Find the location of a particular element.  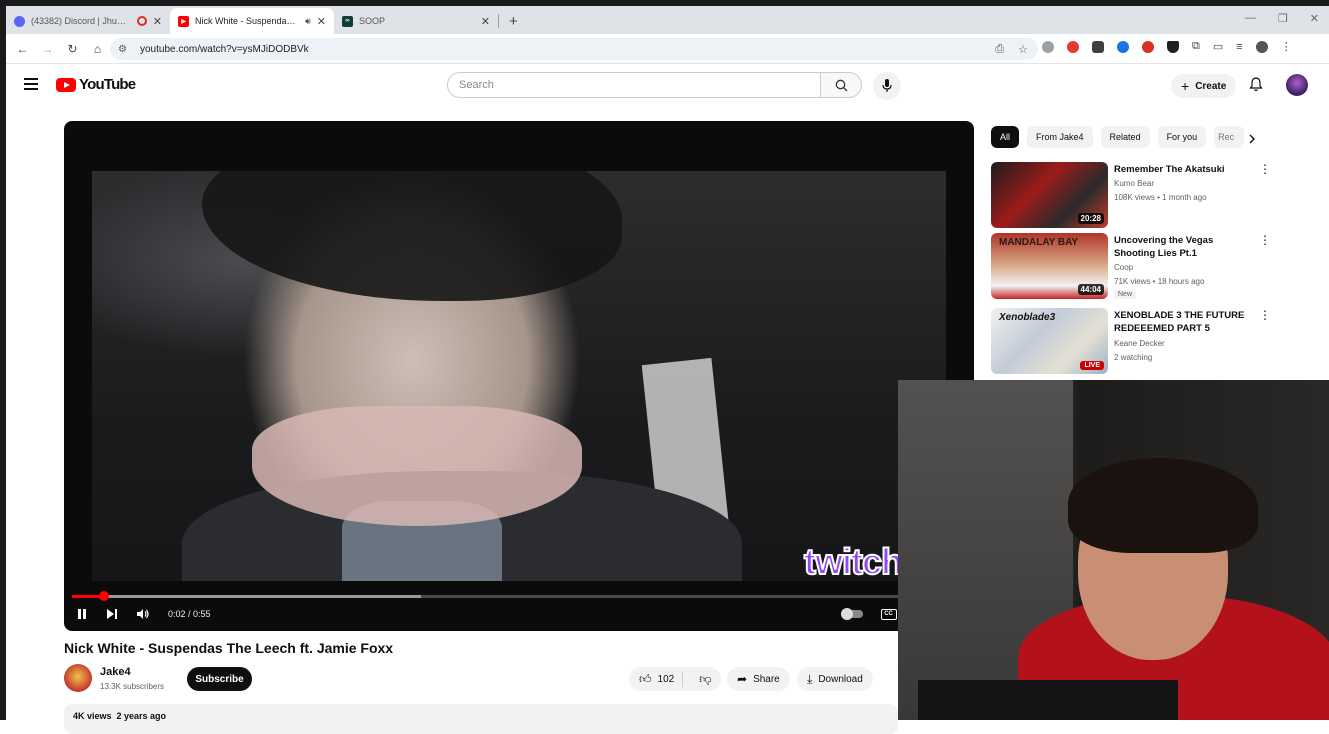

adblock-icon is located at coordinates (1073, 46).